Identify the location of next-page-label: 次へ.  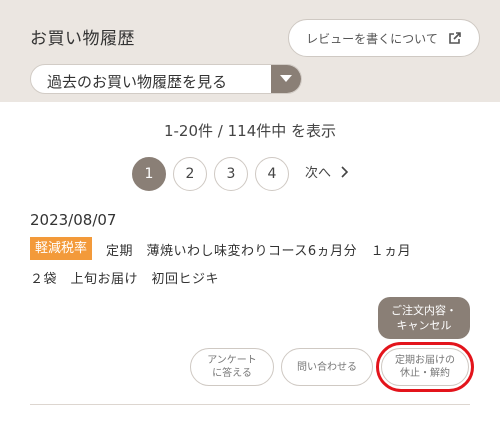
(318, 173).